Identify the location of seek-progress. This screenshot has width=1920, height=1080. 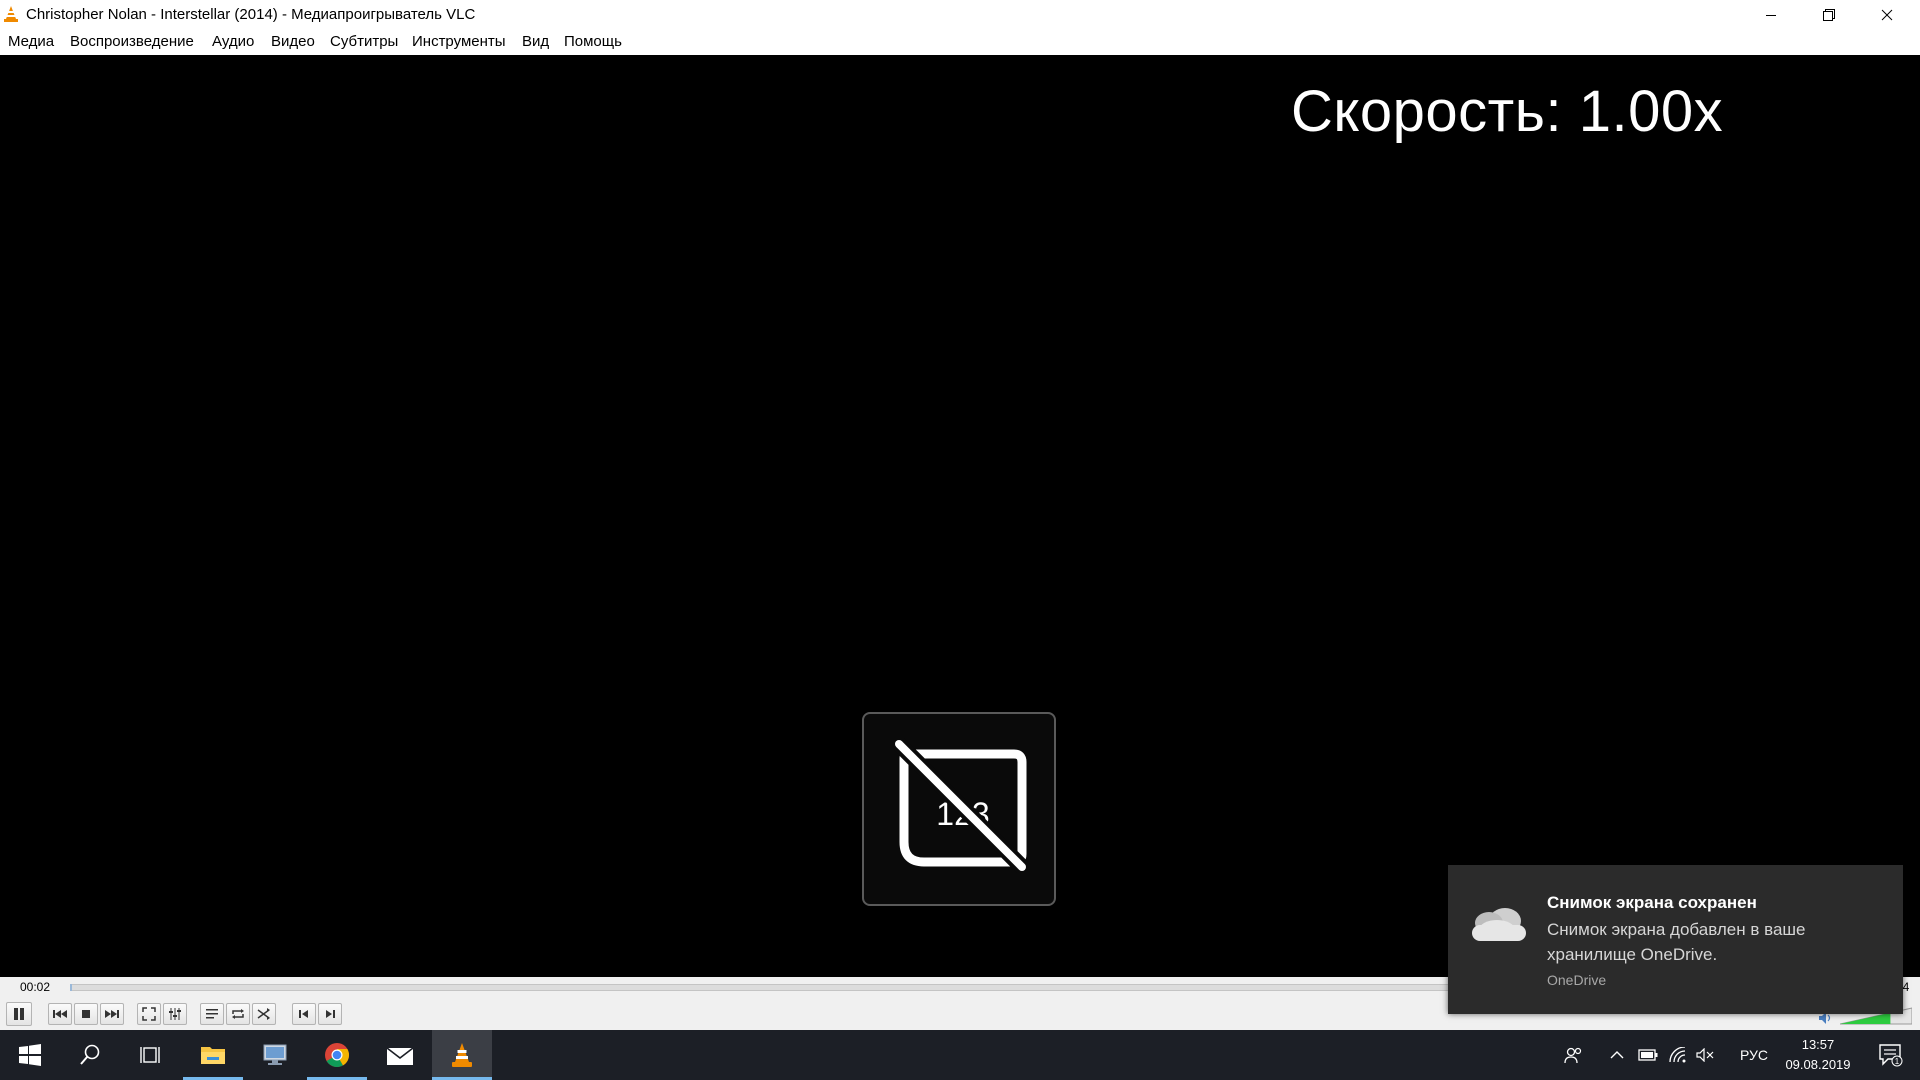
(71, 987).